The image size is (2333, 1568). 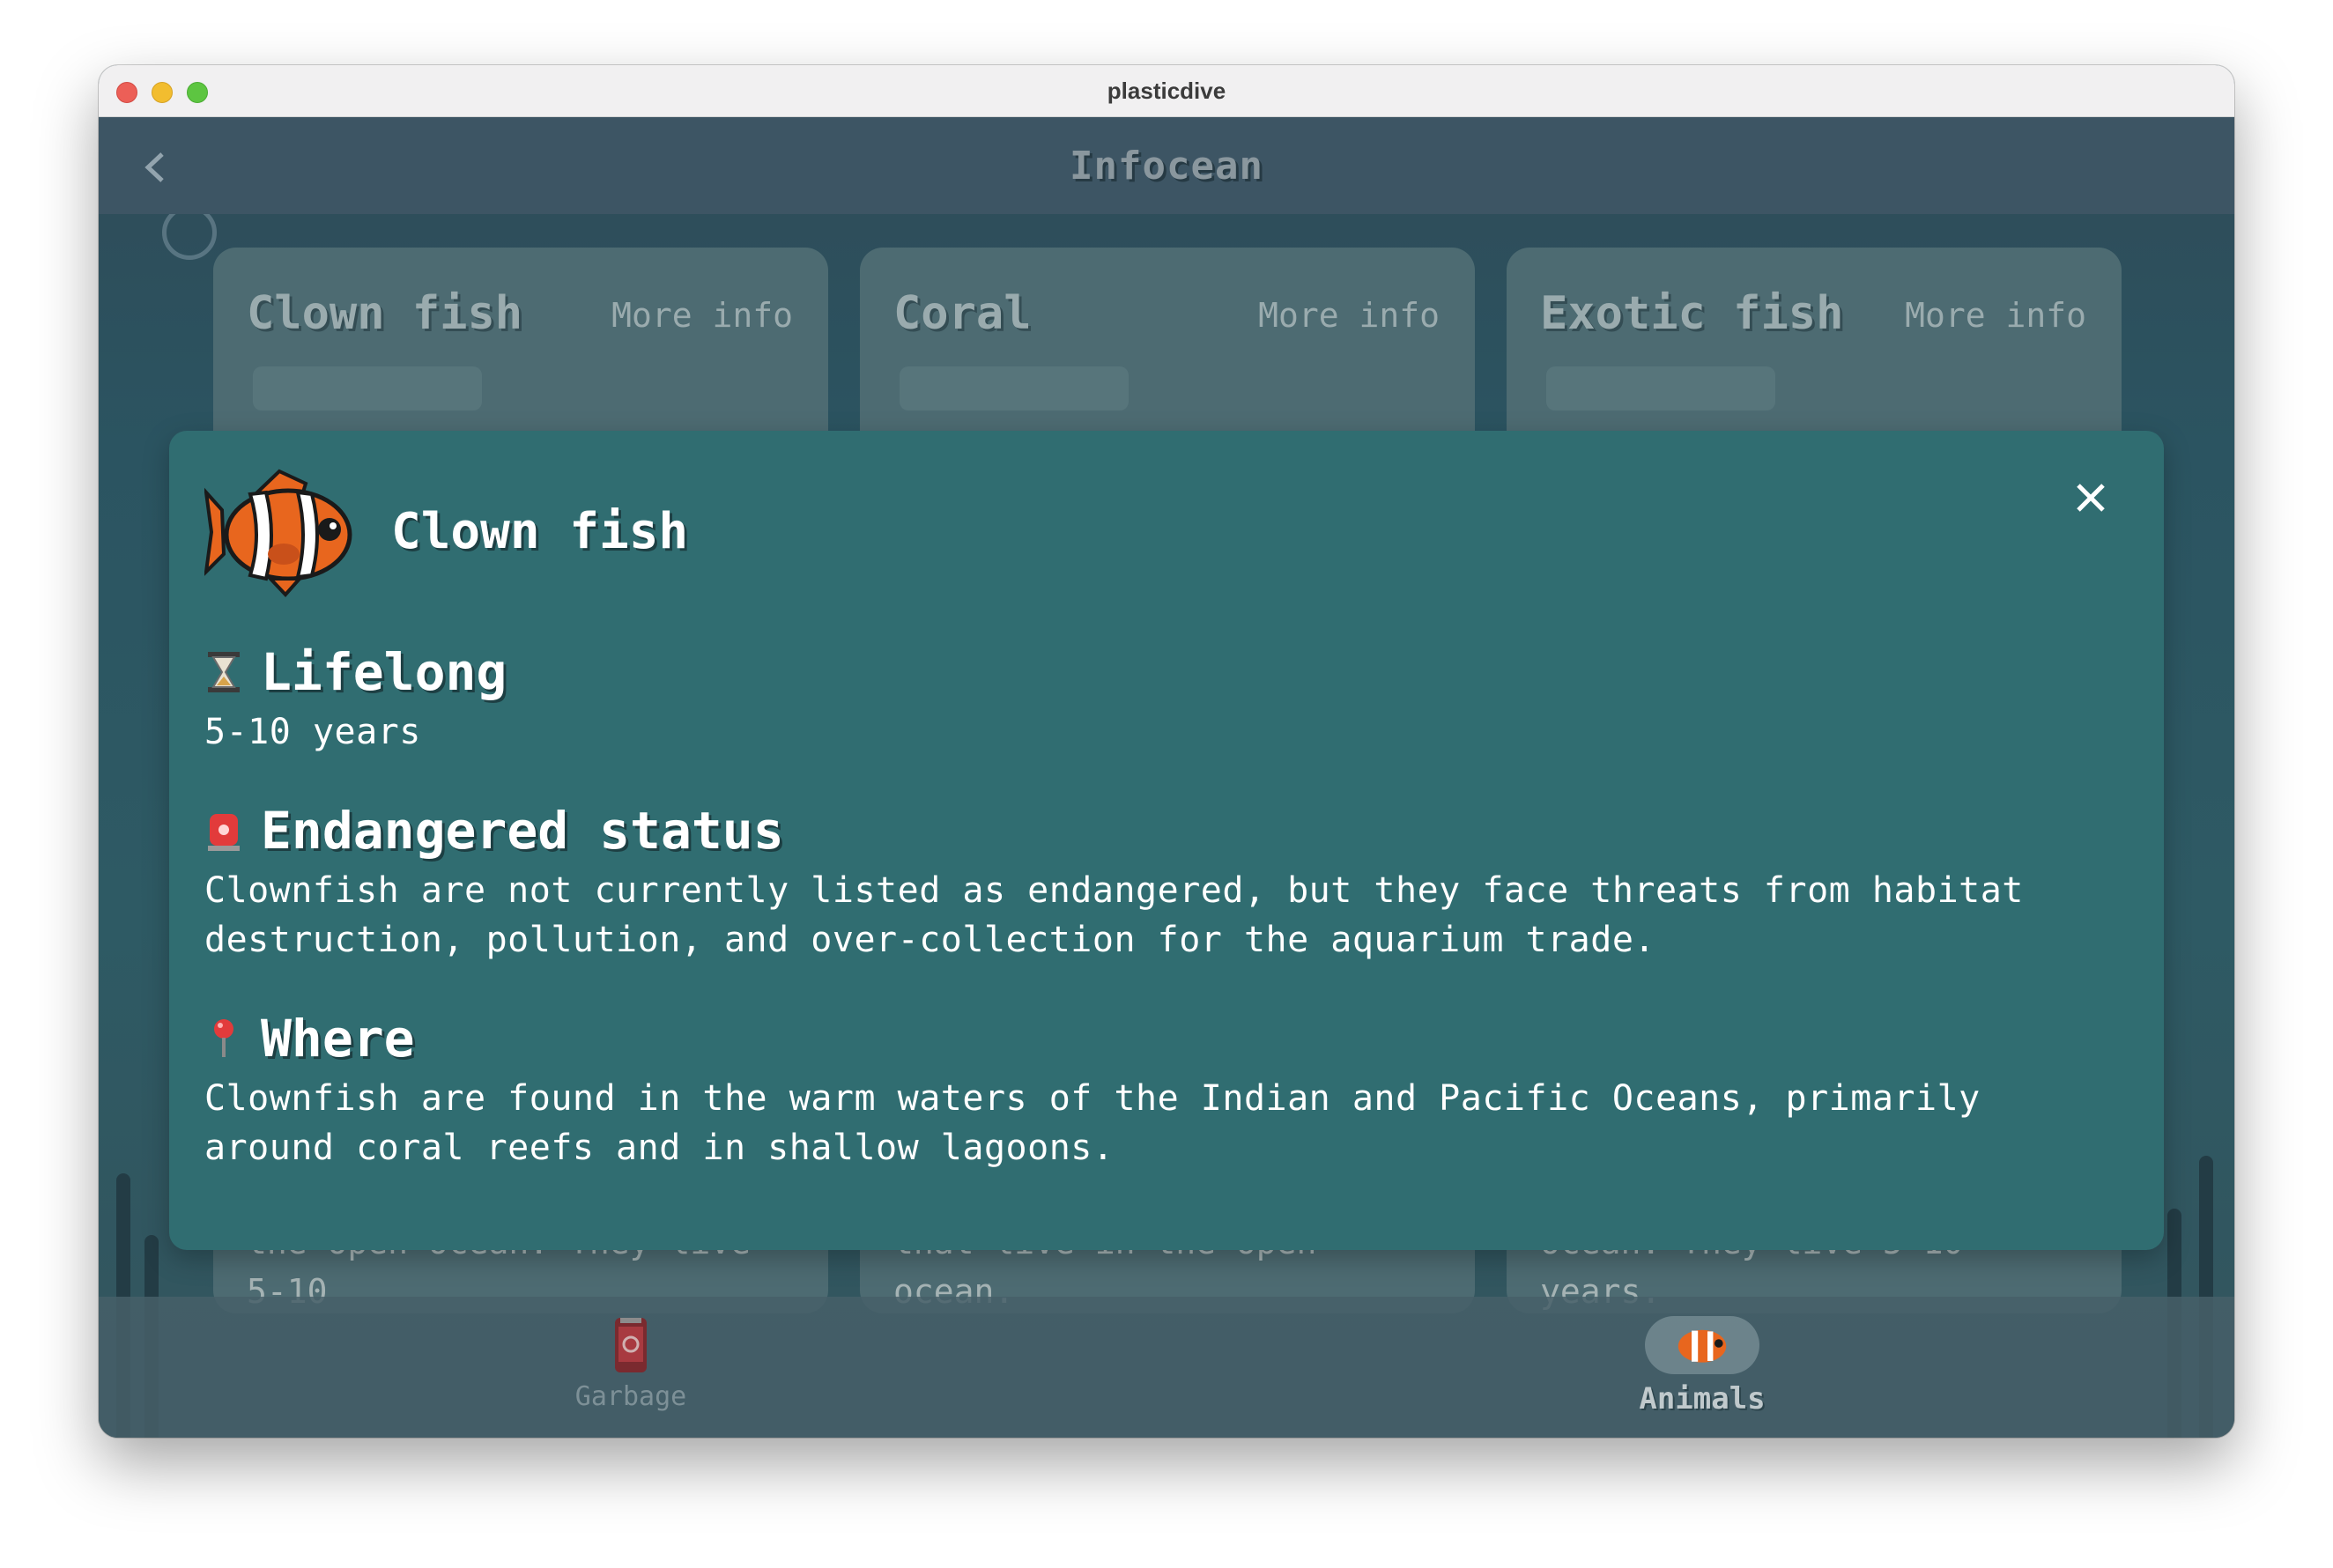 I want to click on tab-label: Animals, so click(x=1702, y=1398).